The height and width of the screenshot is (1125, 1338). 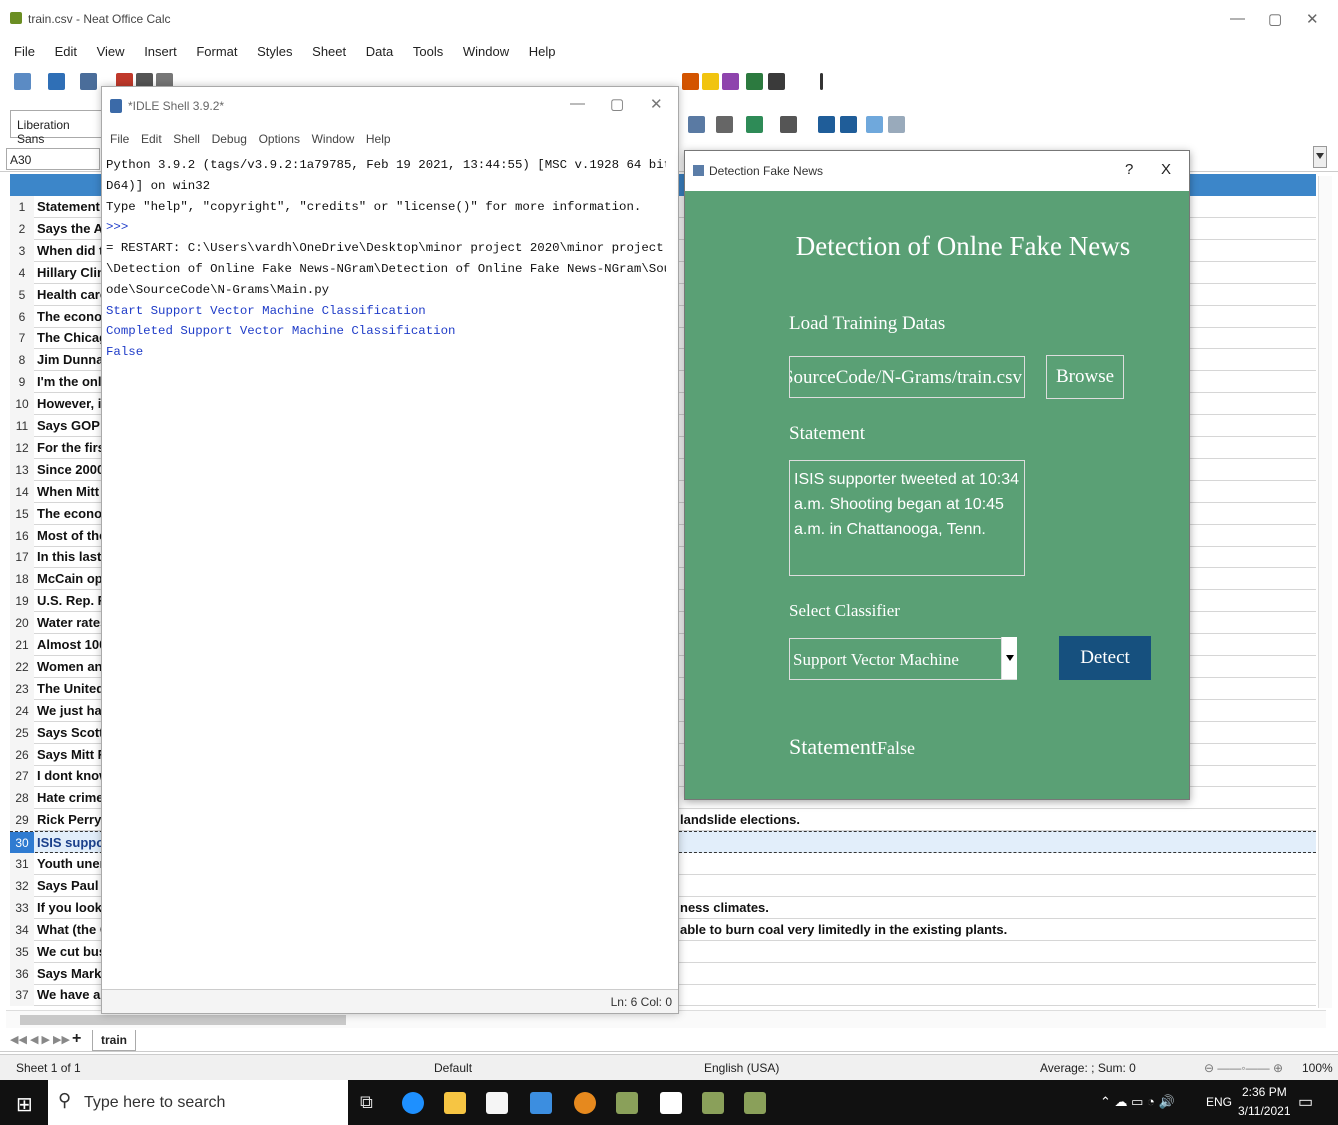 What do you see at coordinates (22, 513) in the screenshot?
I see `row-number: 15` at bounding box center [22, 513].